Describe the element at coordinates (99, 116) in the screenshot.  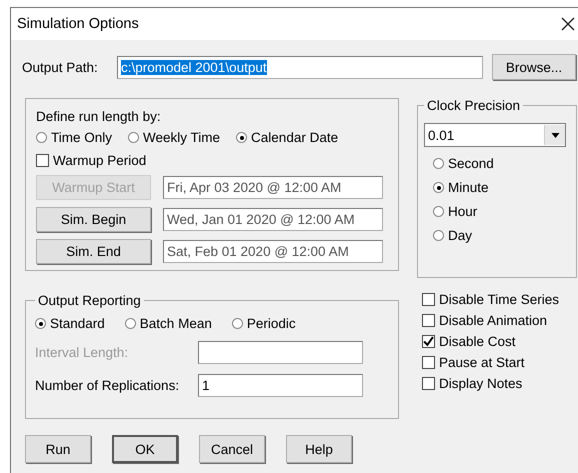
I see `run-length-label: Define run length by:` at that location.